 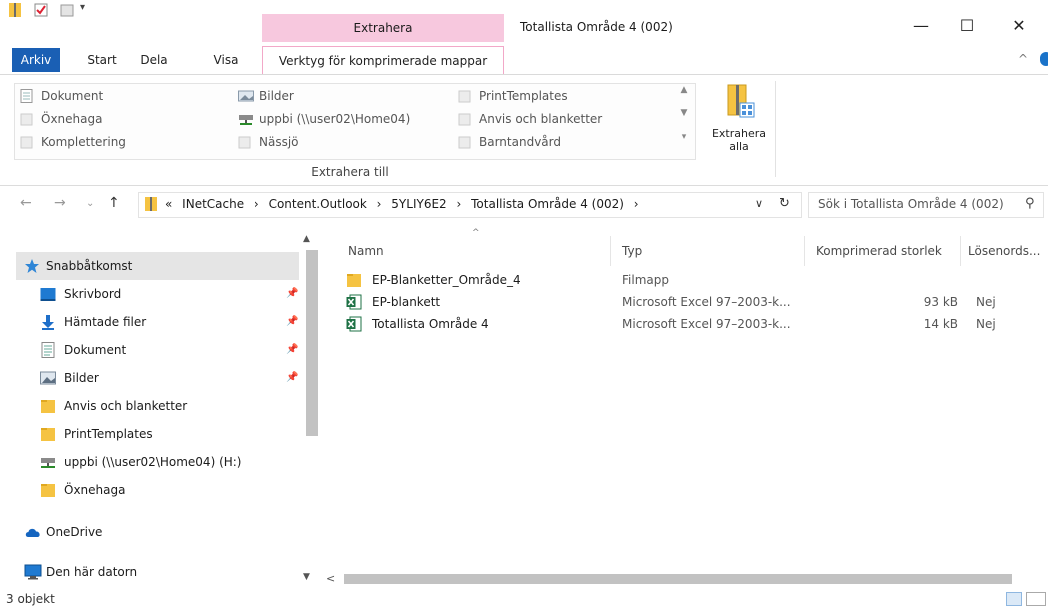 I want to click on large-icons-view-icon, so click(x=1036, y=599).